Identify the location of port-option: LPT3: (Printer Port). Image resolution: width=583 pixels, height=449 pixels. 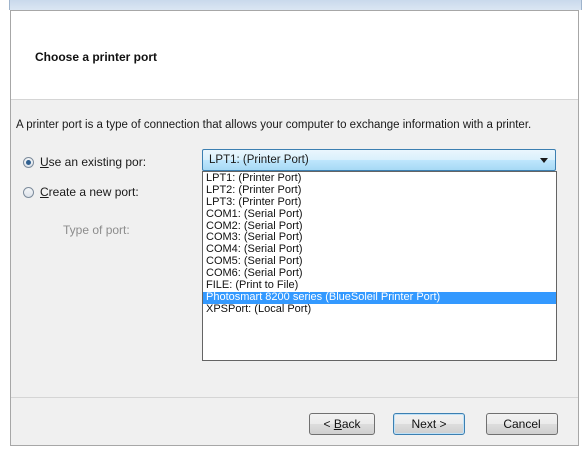
(379, 202).